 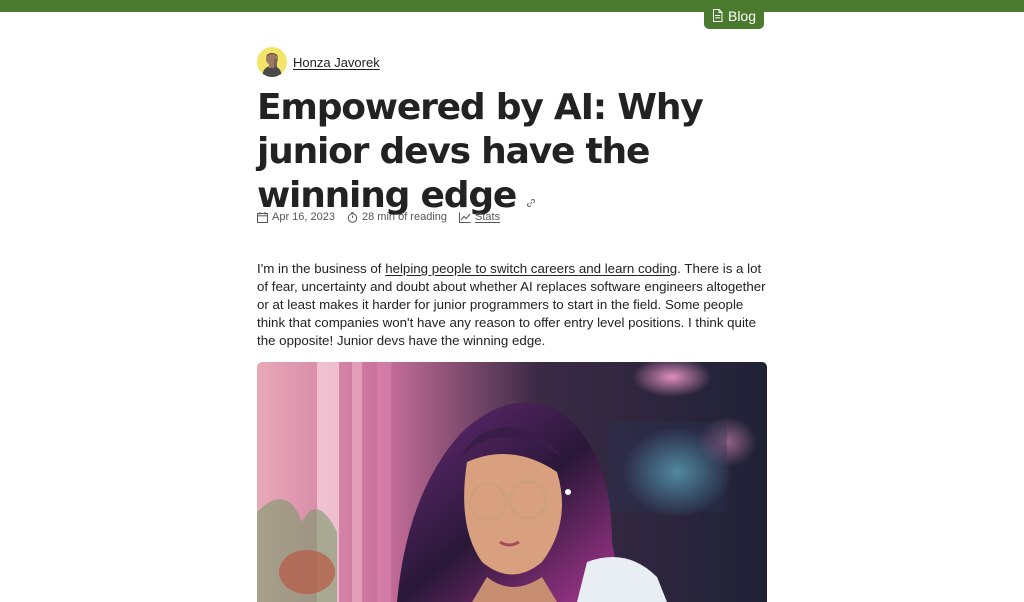 What do you see at coordinates (465, 217) in the screenshot?
I see `line-chart-icon` at bounding box center [465, 217].